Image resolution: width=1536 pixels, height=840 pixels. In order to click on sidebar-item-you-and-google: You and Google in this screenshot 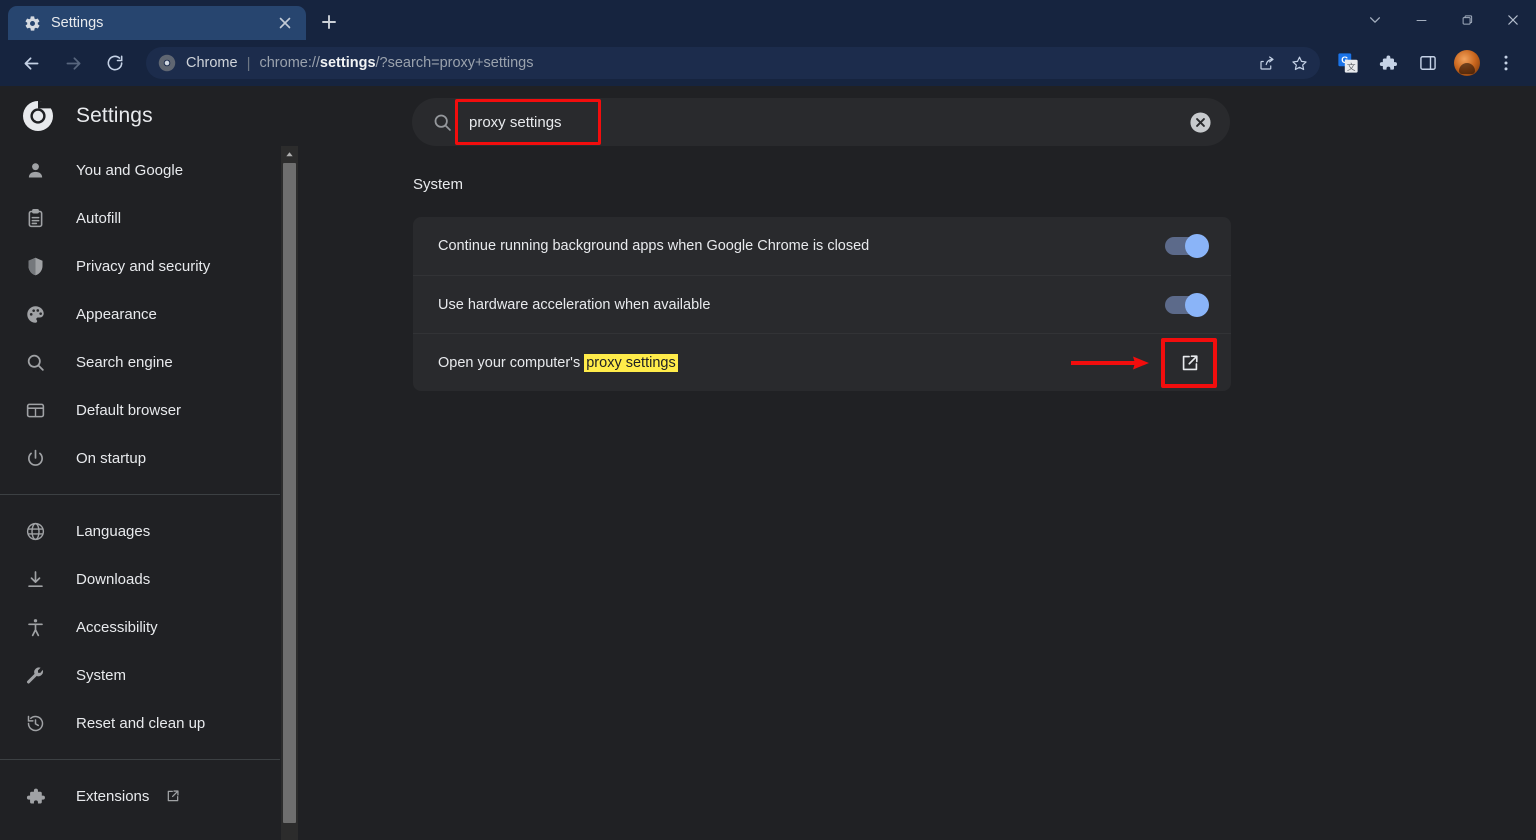, I will do `click(140, 170)`.